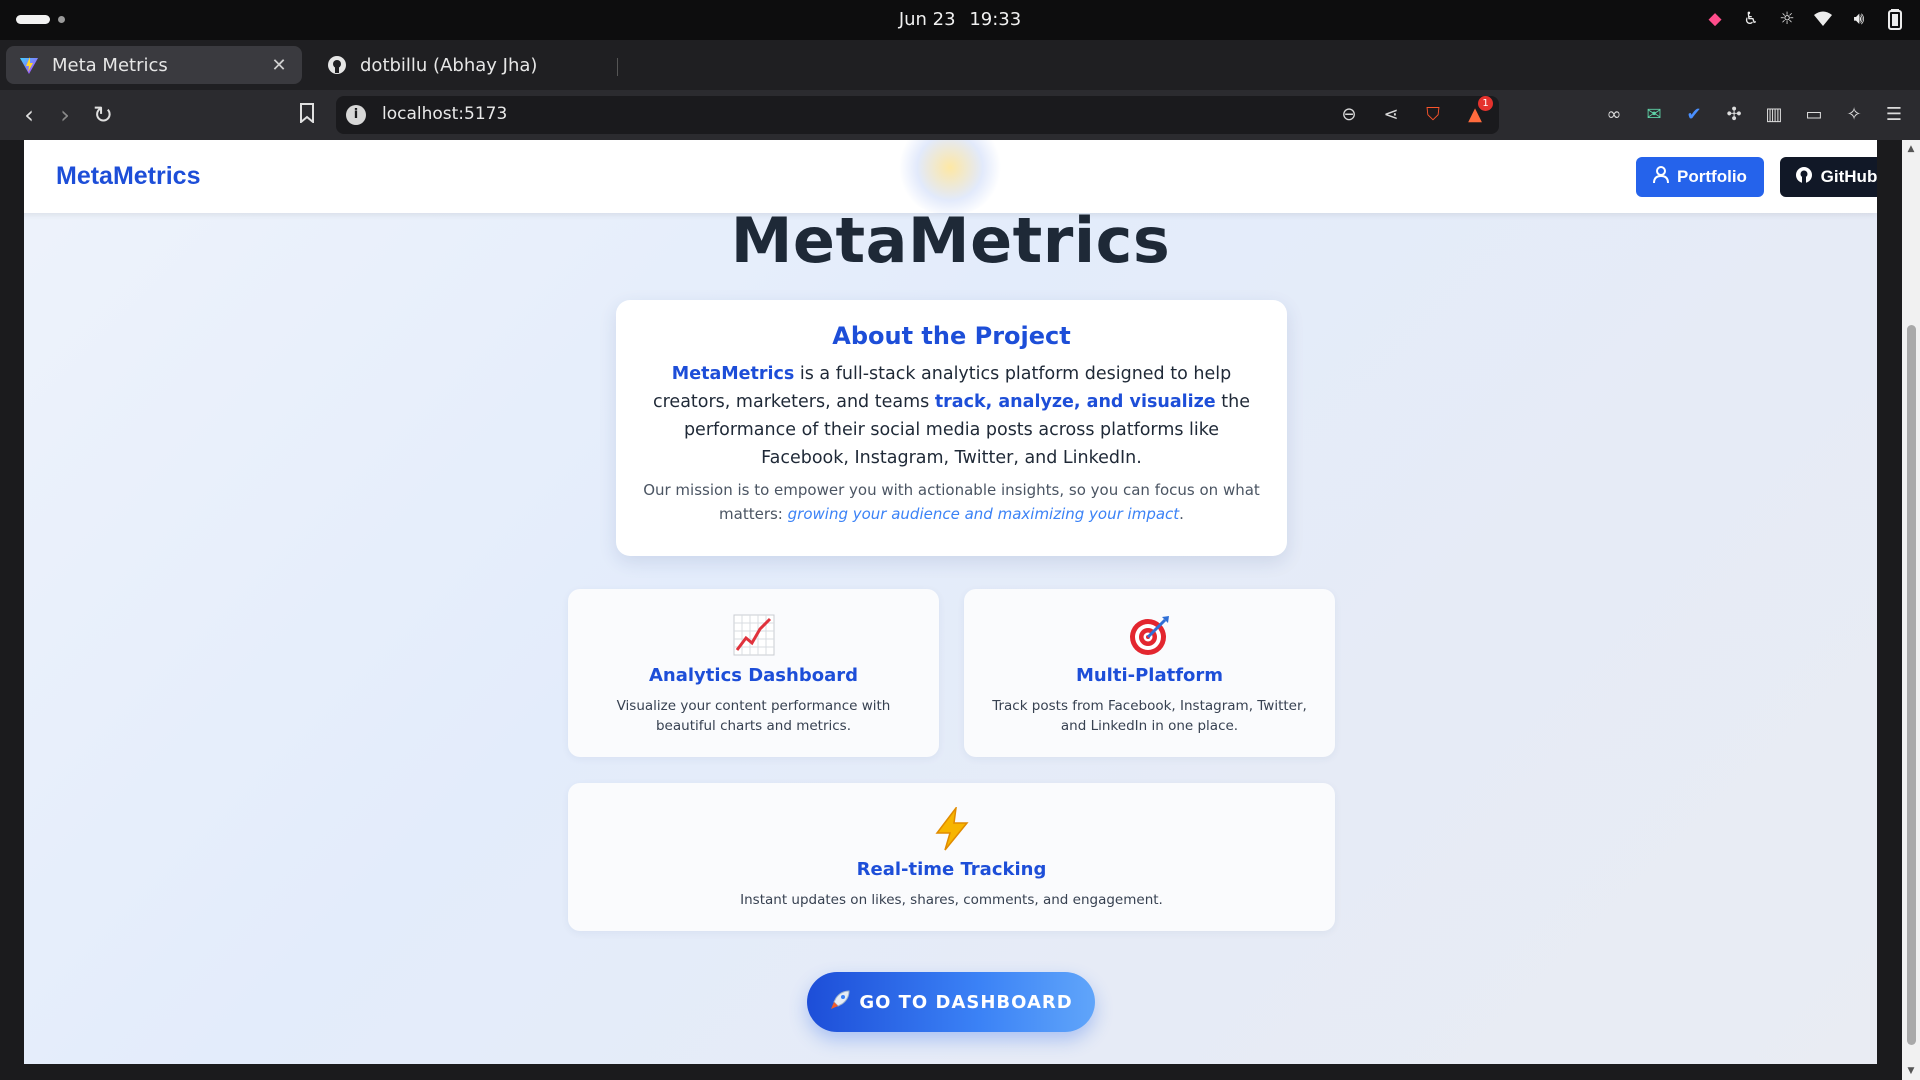 The image size is (1920, 1080). What do you see at coordinates (449, 65) in the screenshot?
I see `tab-title: dotbillu (Abhay Jha)` at bounding box center [449, 65].